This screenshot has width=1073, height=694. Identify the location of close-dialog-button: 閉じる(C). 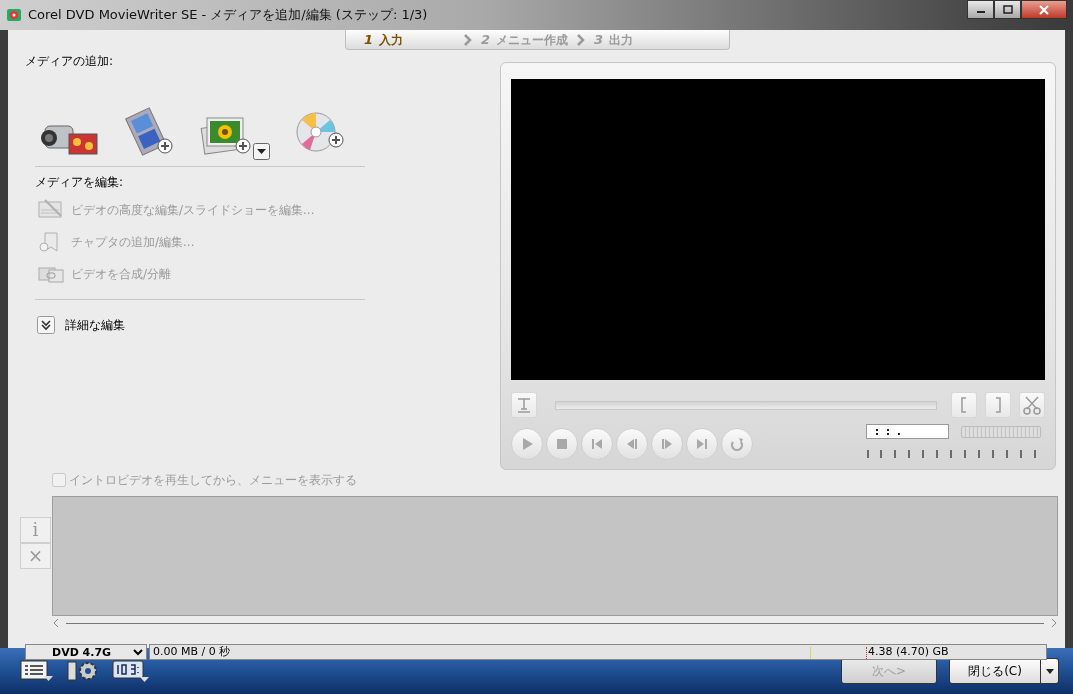
(995, 671).